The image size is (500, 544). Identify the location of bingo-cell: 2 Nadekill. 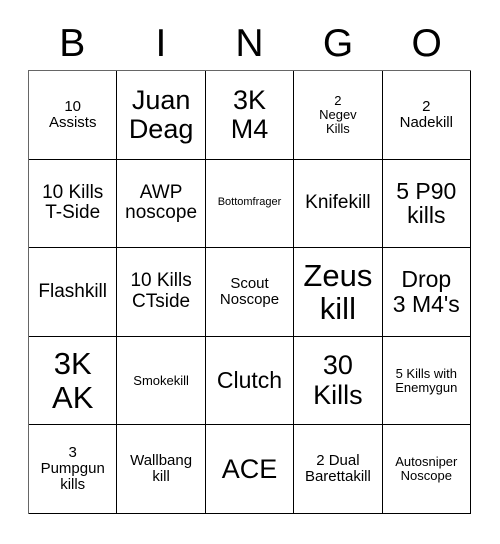
(426, 115).